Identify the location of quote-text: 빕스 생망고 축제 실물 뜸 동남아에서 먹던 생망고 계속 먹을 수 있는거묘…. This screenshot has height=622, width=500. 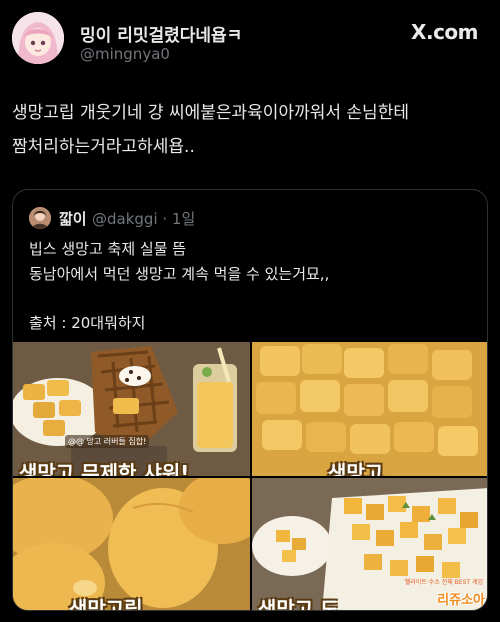
(249, 286).